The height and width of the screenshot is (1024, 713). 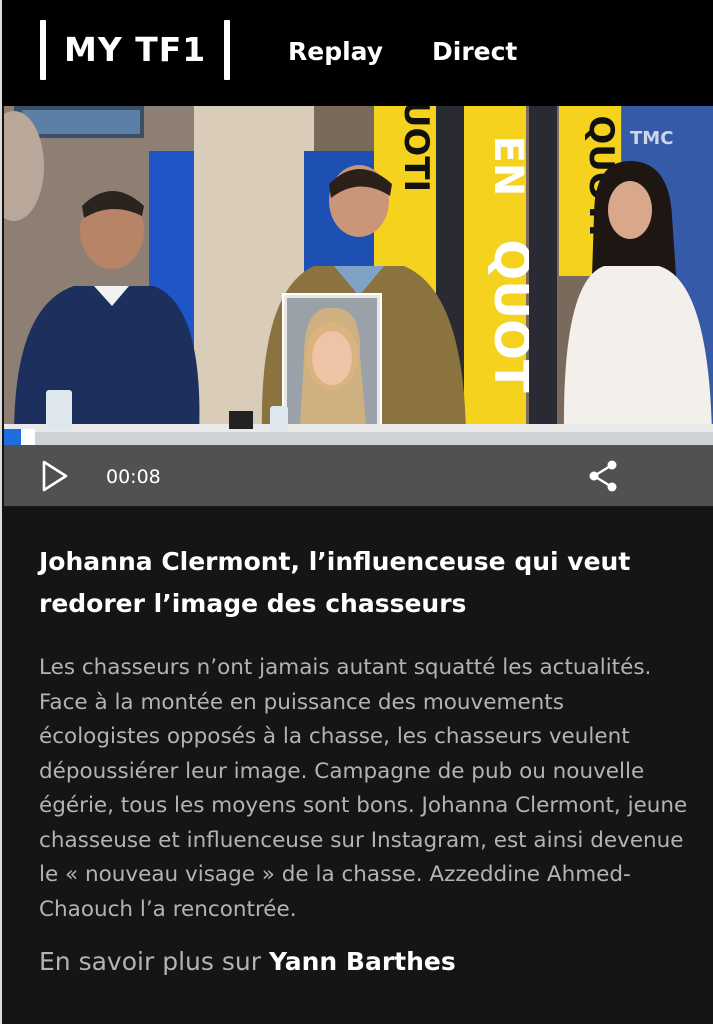 I want to click on current-time: 00:08, so click(x=133, y=477).